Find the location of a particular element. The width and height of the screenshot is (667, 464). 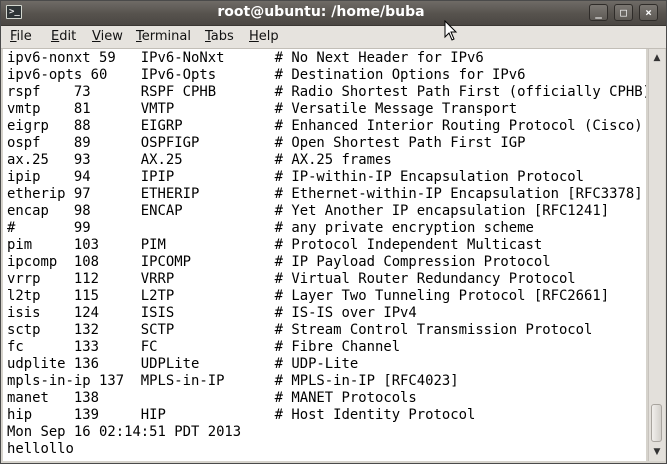

maximize-button: □ is located at coordinates (623, 12).